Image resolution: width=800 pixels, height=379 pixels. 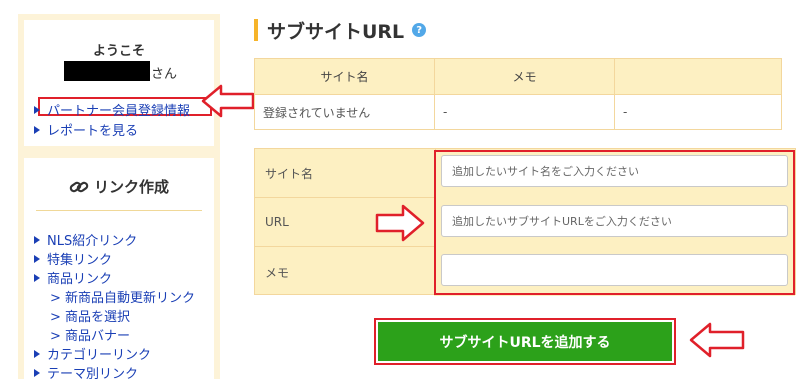 I want to click on column-header, so click(x=698, y=76).